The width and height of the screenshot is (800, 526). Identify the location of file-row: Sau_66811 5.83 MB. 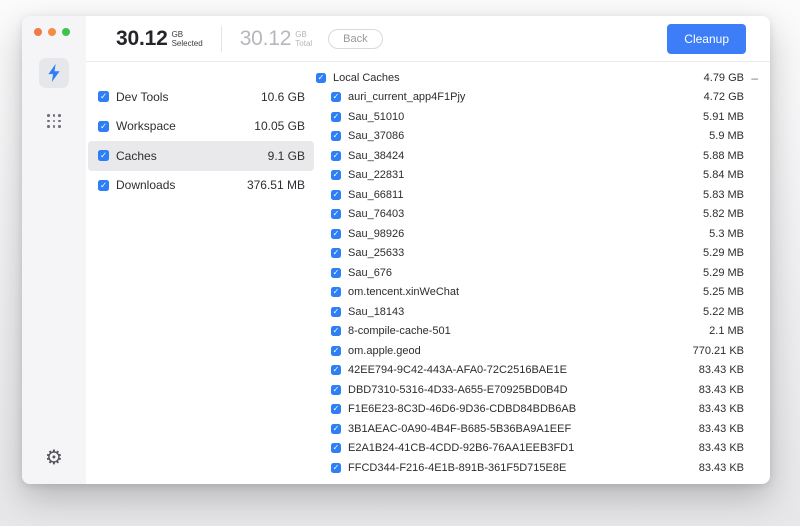
(537, 195).